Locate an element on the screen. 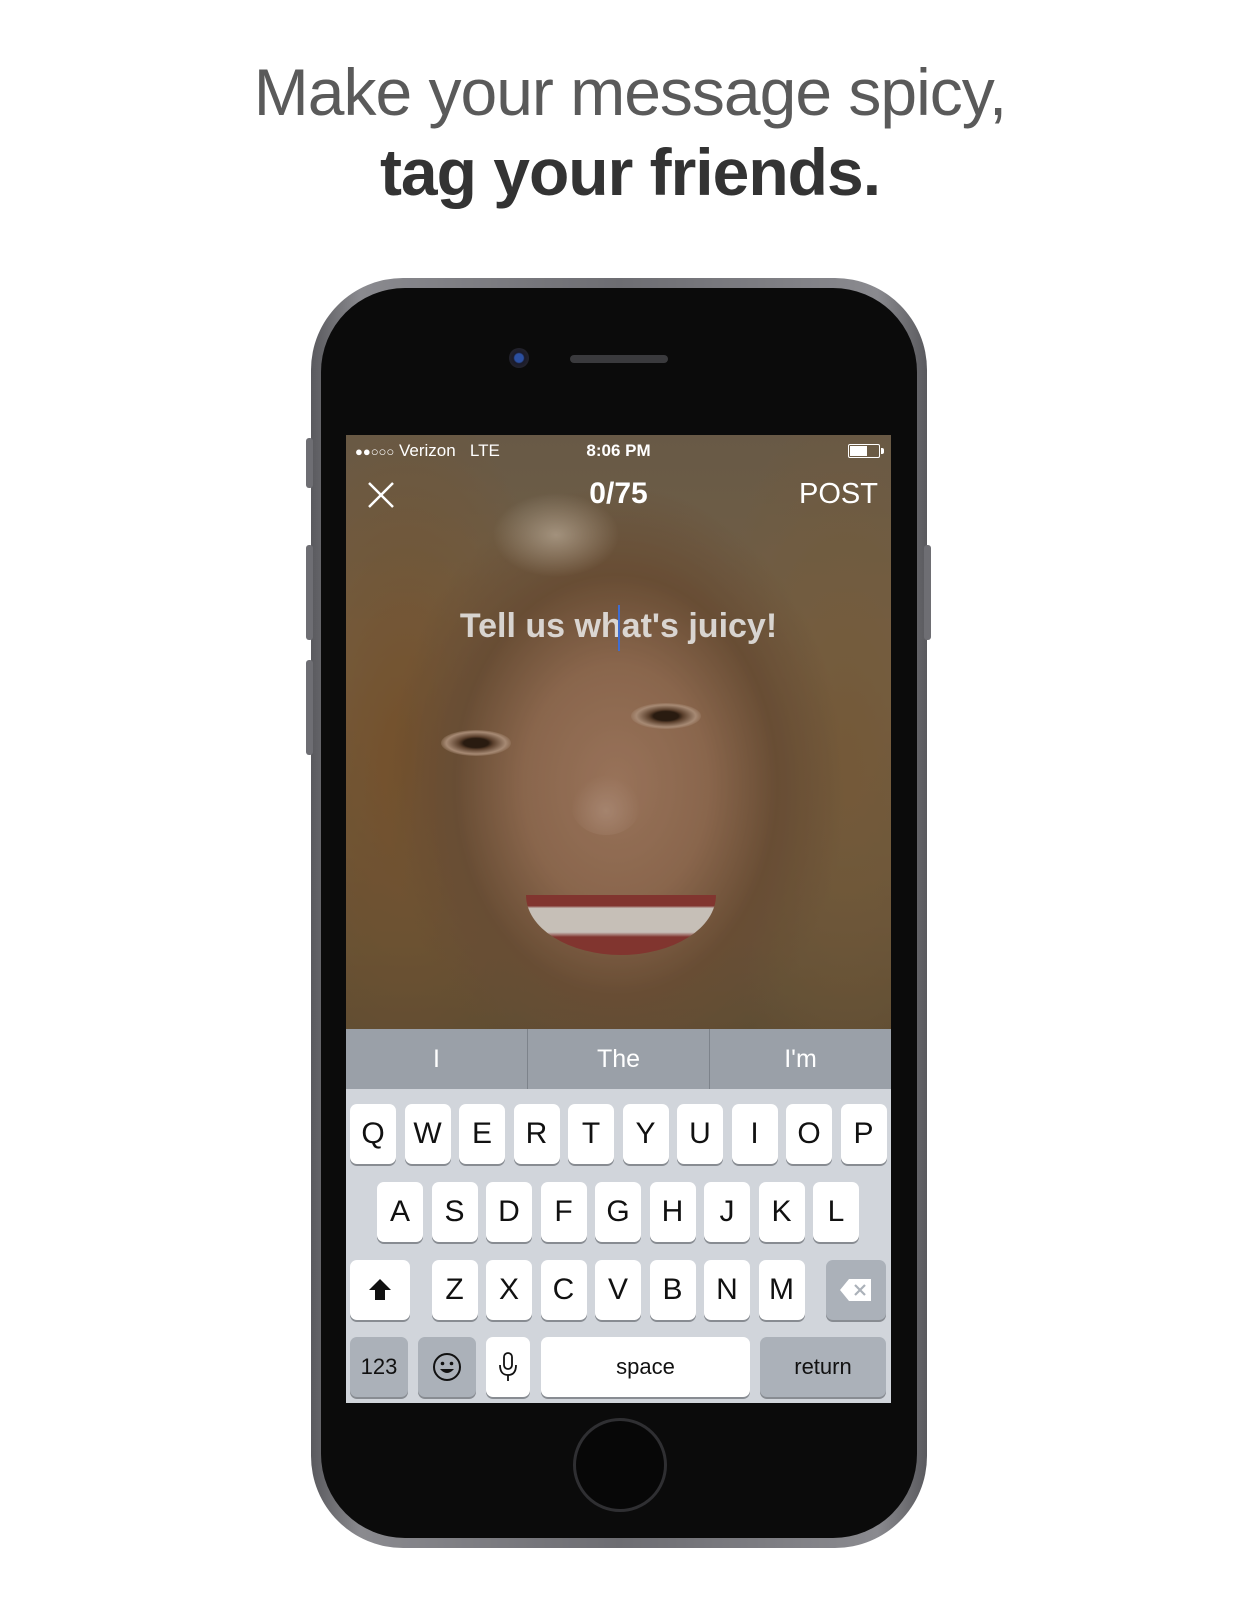 The height and width of the screenshot is (1600, 1260). key-x: X is located at coordinates (509, 1290).